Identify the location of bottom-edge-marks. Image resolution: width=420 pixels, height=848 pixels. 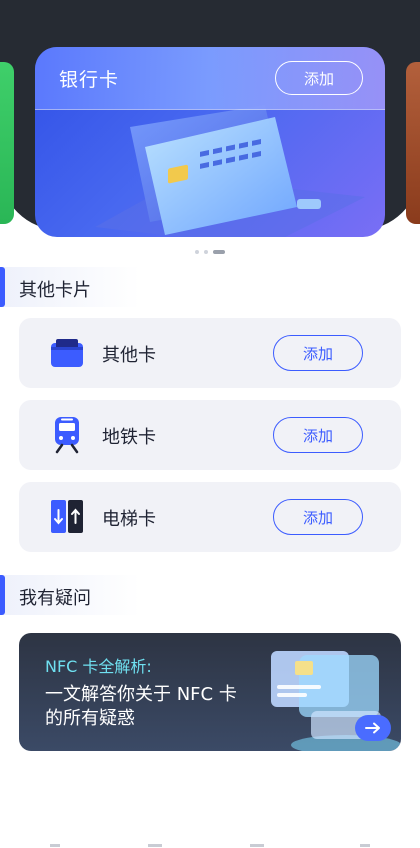
(210, 845).